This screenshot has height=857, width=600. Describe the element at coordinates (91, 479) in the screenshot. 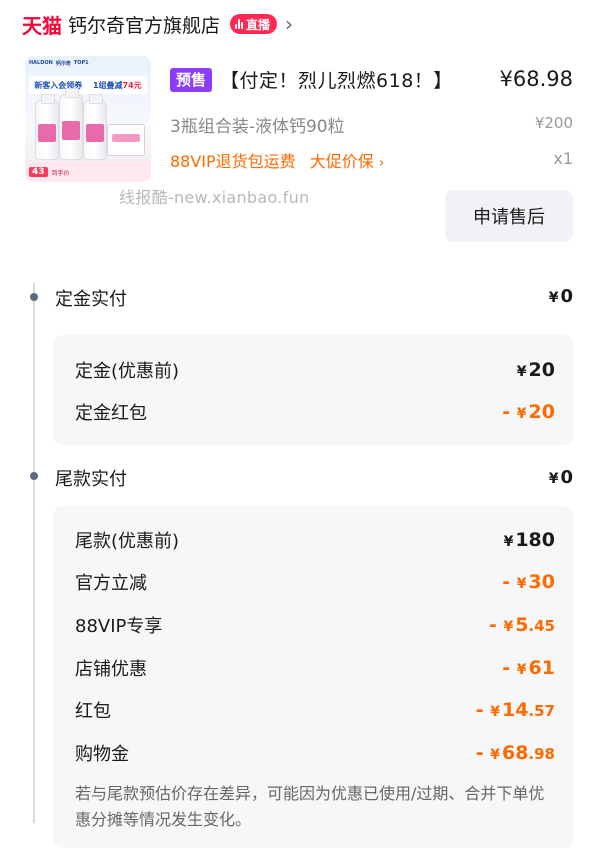

I see `balance-section-title: 尾款实付` at that location.